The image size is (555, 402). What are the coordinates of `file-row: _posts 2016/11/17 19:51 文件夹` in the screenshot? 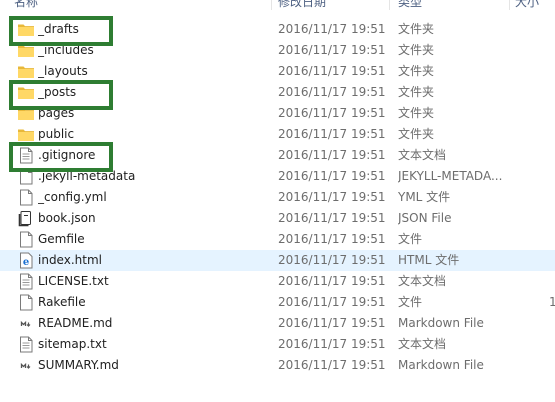 It's located at (277, 92).